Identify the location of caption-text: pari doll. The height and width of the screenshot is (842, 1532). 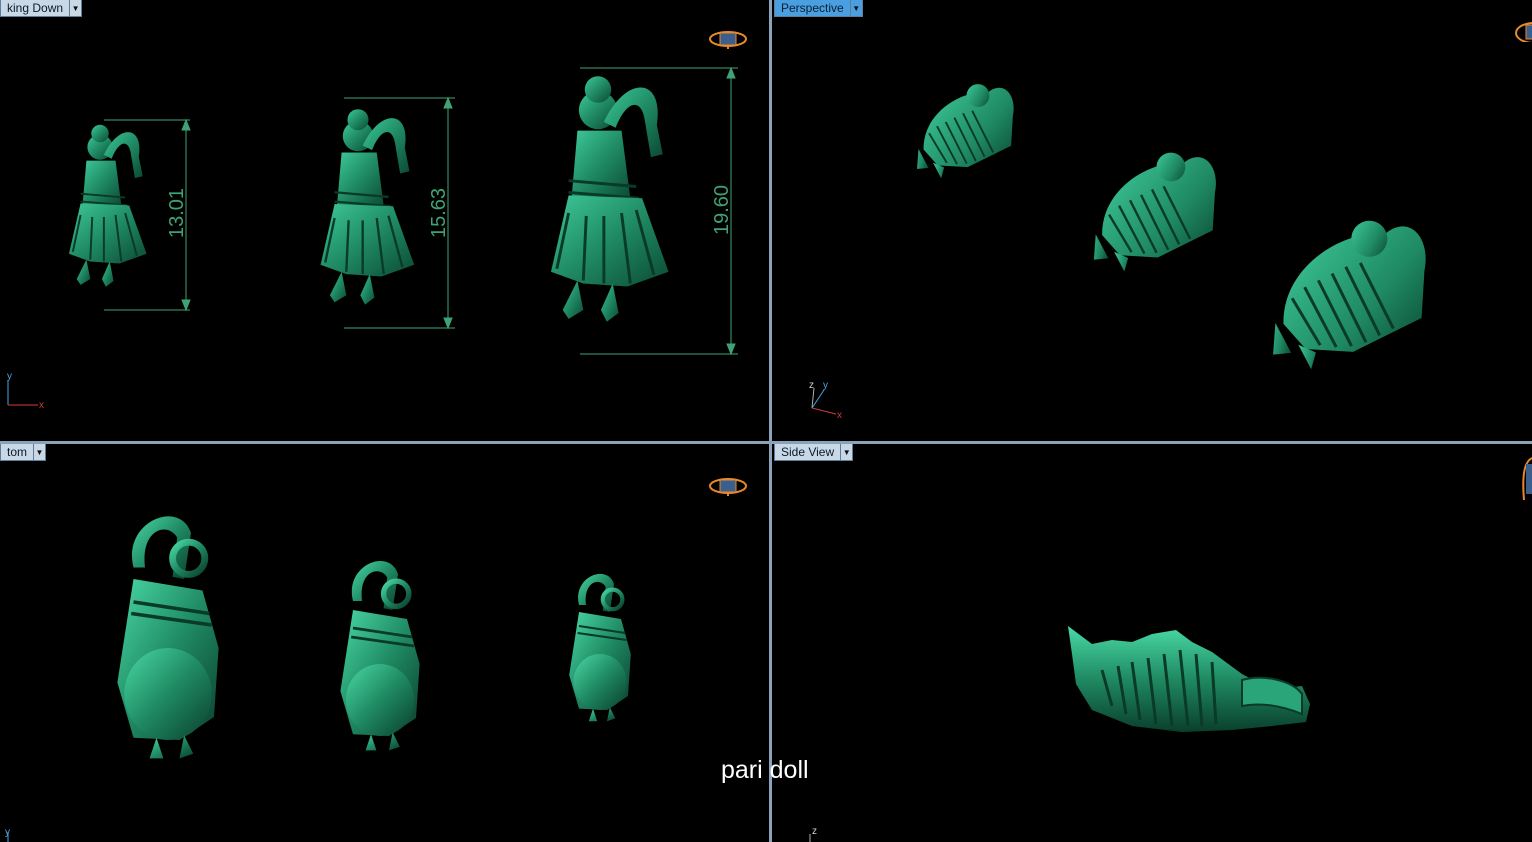
(765, 770).